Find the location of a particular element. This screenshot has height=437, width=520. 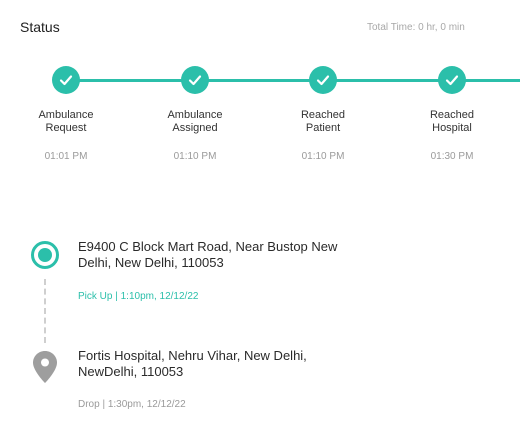

step-ambulance-assigned: Ambulance Assigned 01:10 PM is located at coordinates (195, 114).